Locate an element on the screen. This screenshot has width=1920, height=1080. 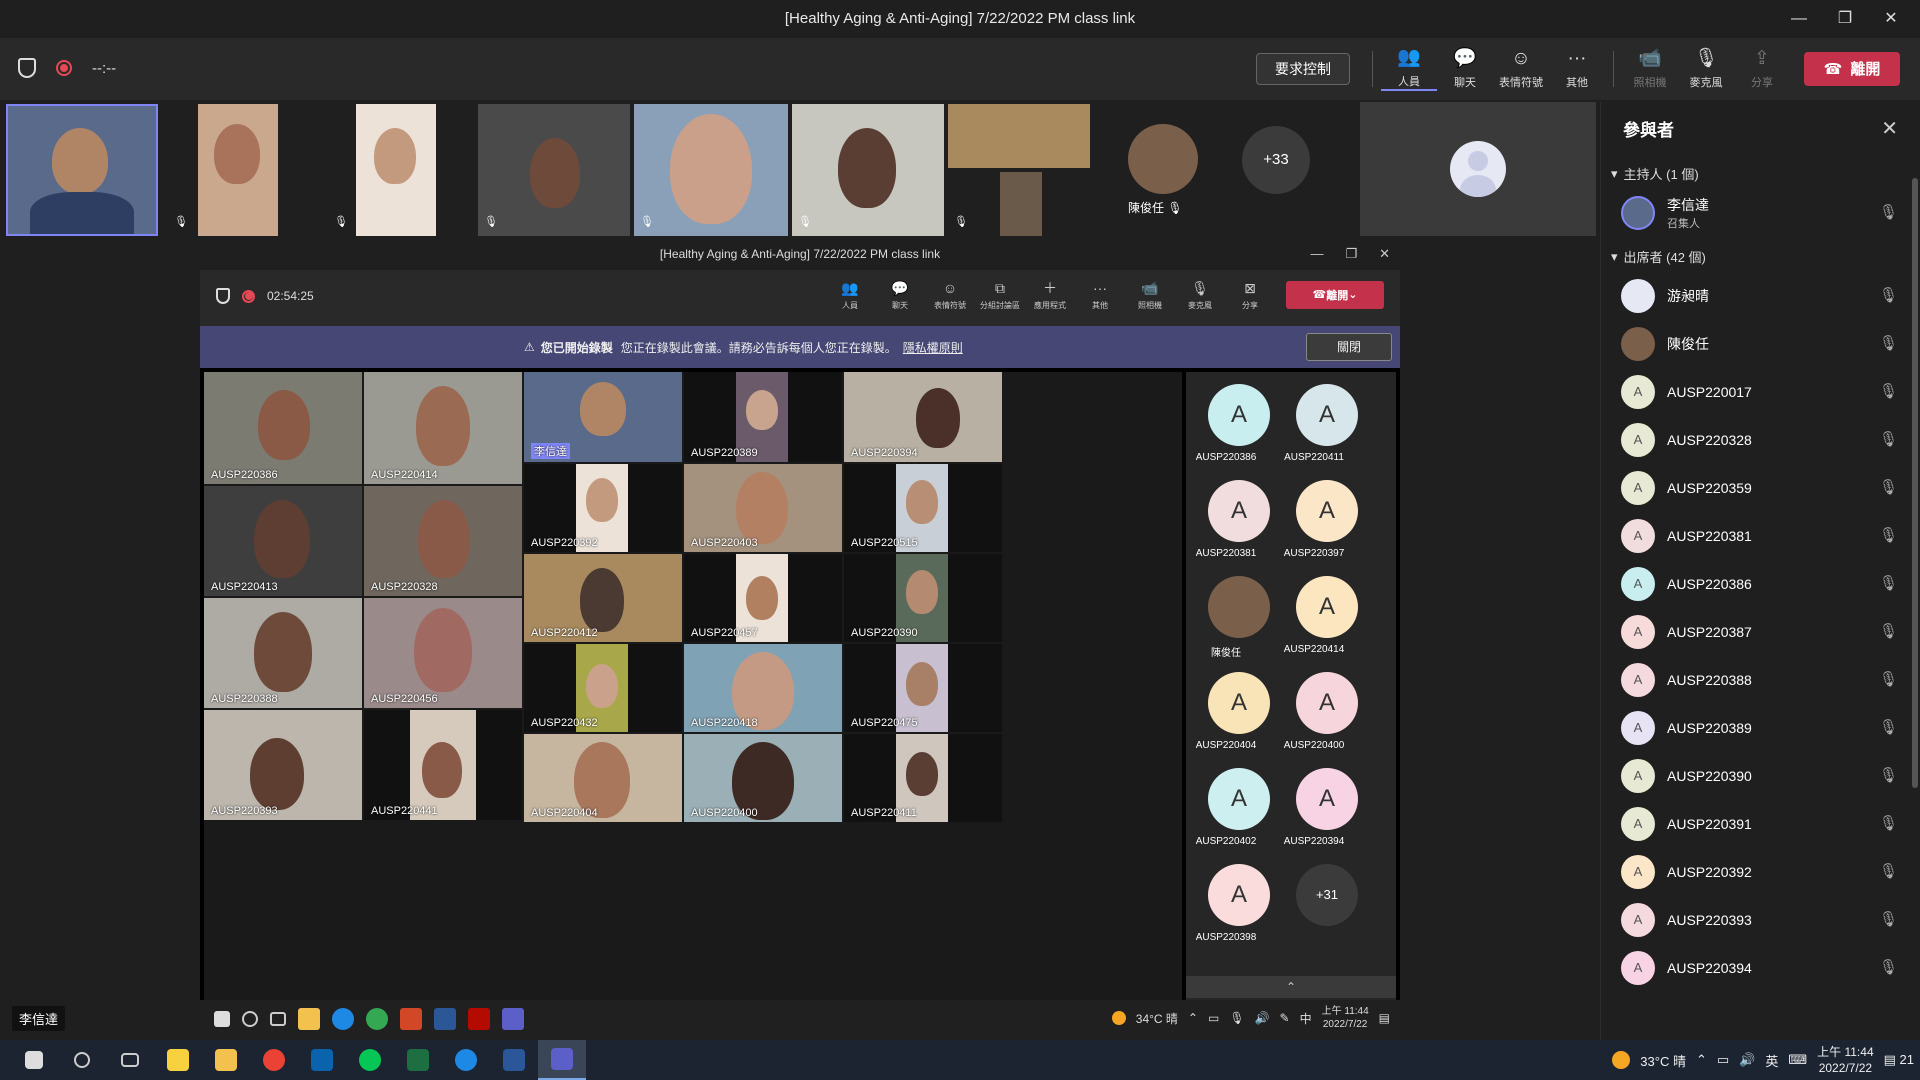
excel-app is located at coordinates (418, 1060).